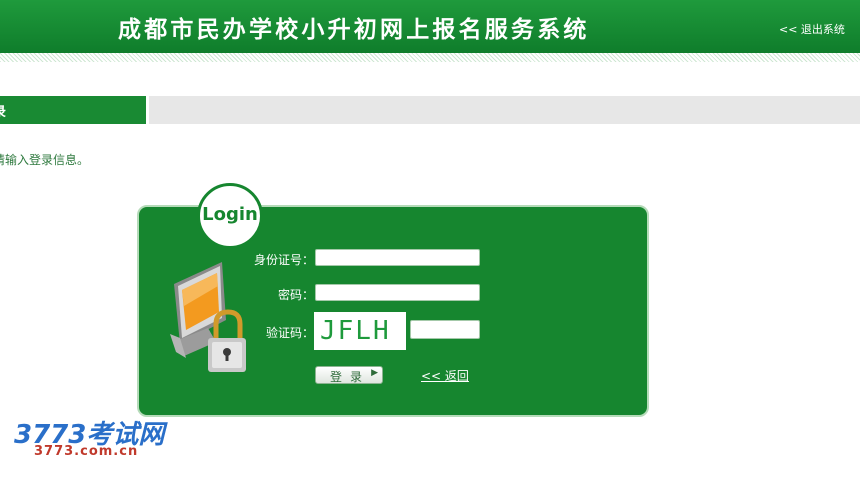 Image resolution: width=860 pixels, height=479 pixels. I want to click on login-button: 登录 ▶, so click(349, 375).